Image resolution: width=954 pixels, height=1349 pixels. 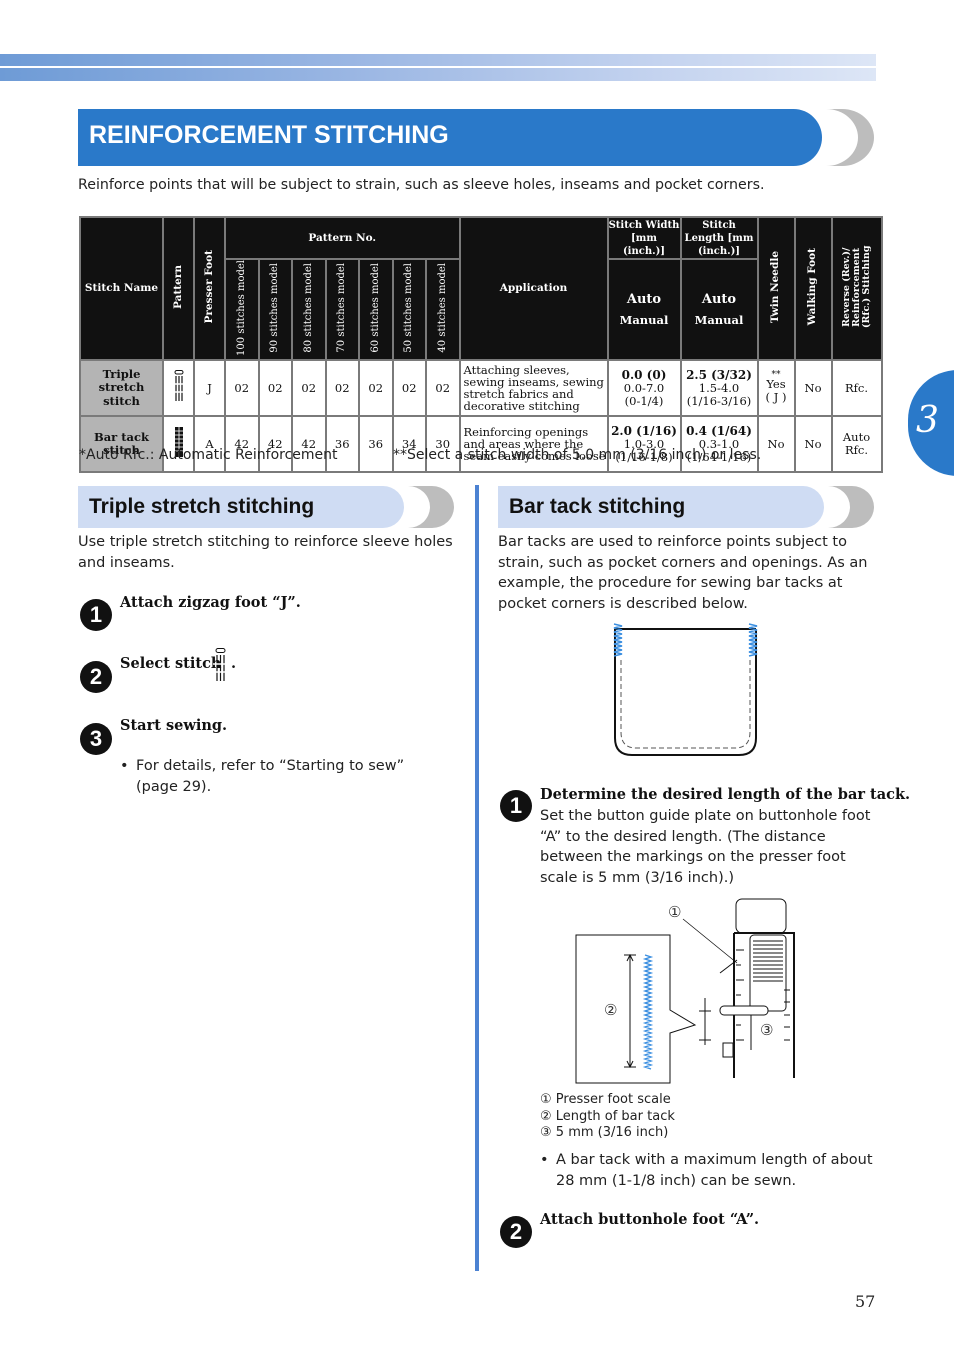 I want to click on stitch-name: Triple stretch stitch, so click(x=121, y=387).